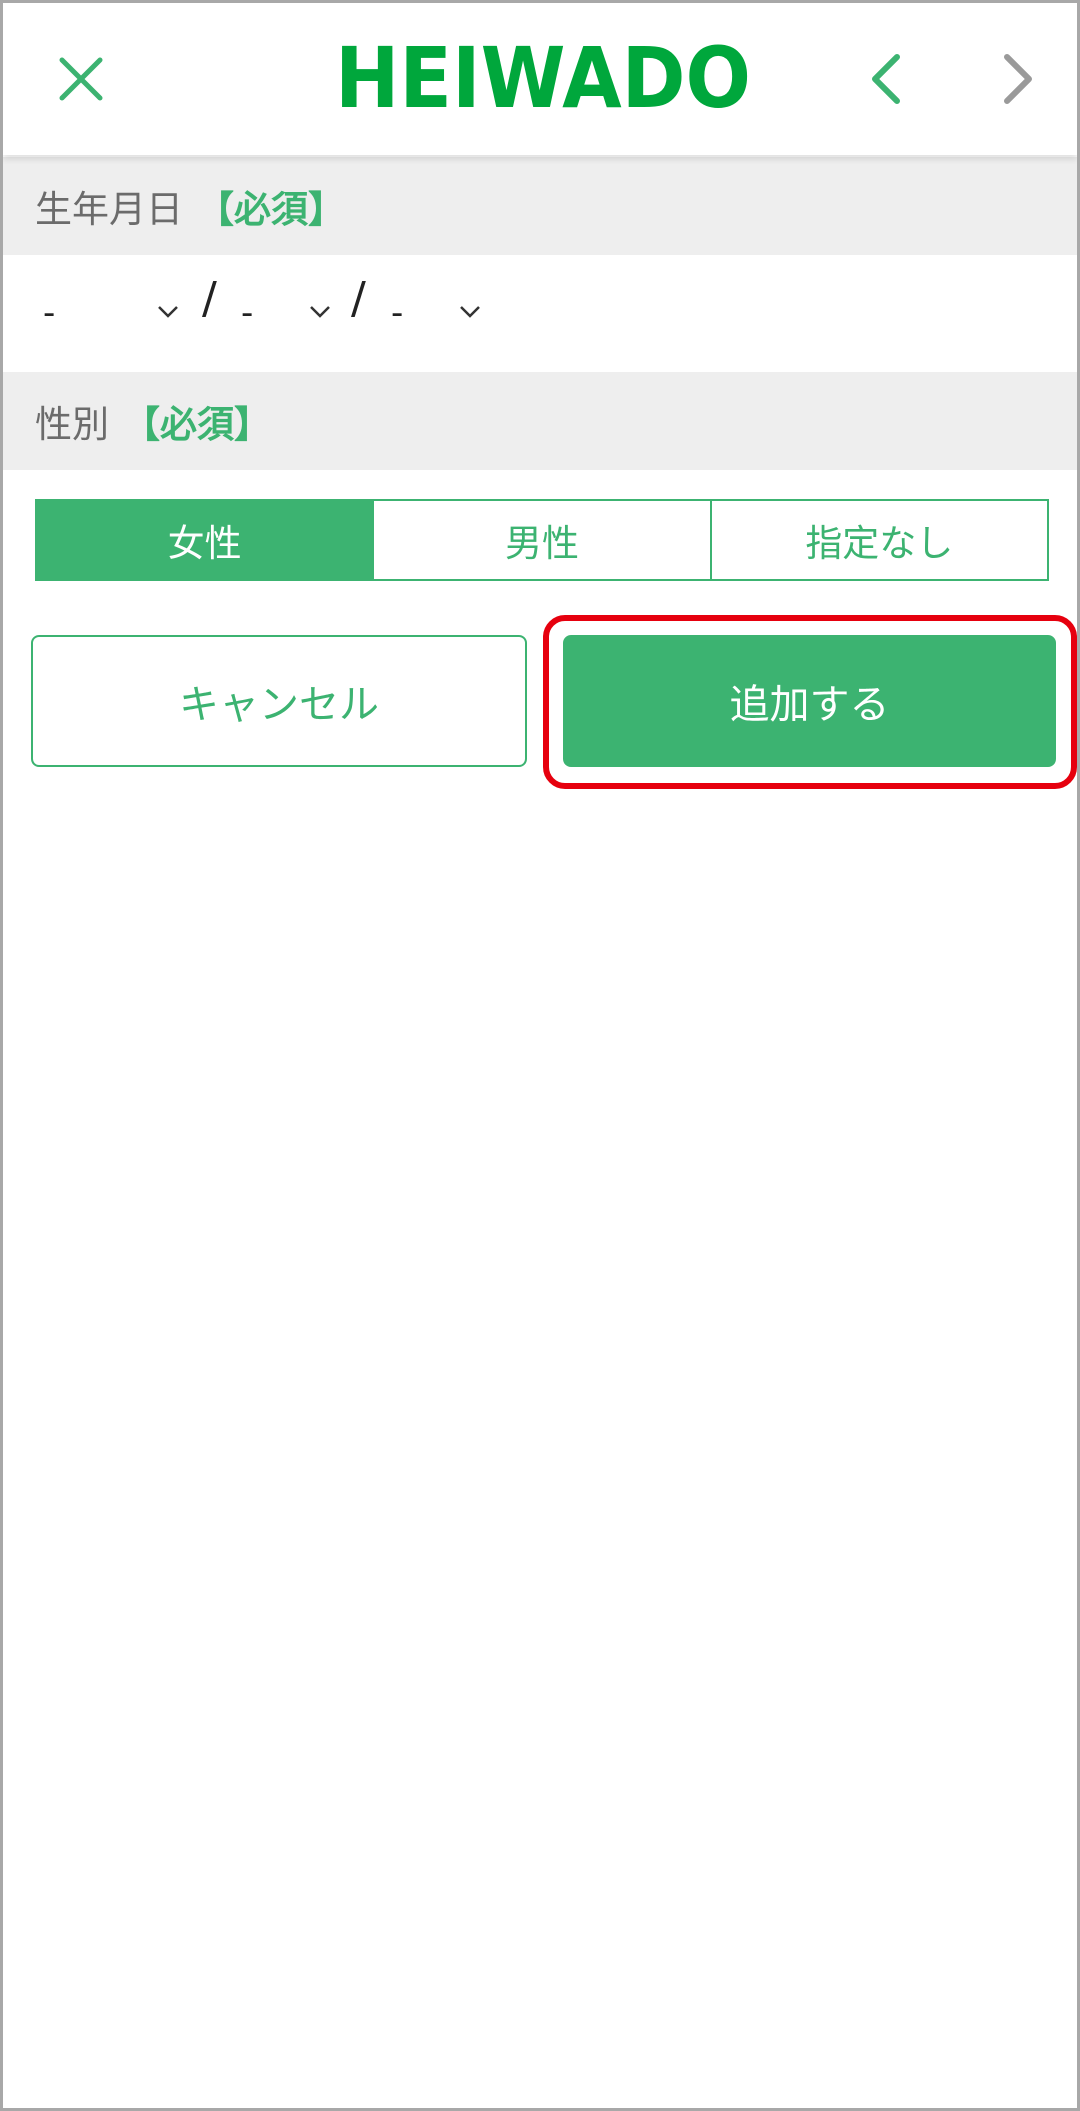 The image size is (1080, 2111). Describe the element at coordinates (279, 701) in the screenshot. I see `cancel-button: キャンセル` at that location.